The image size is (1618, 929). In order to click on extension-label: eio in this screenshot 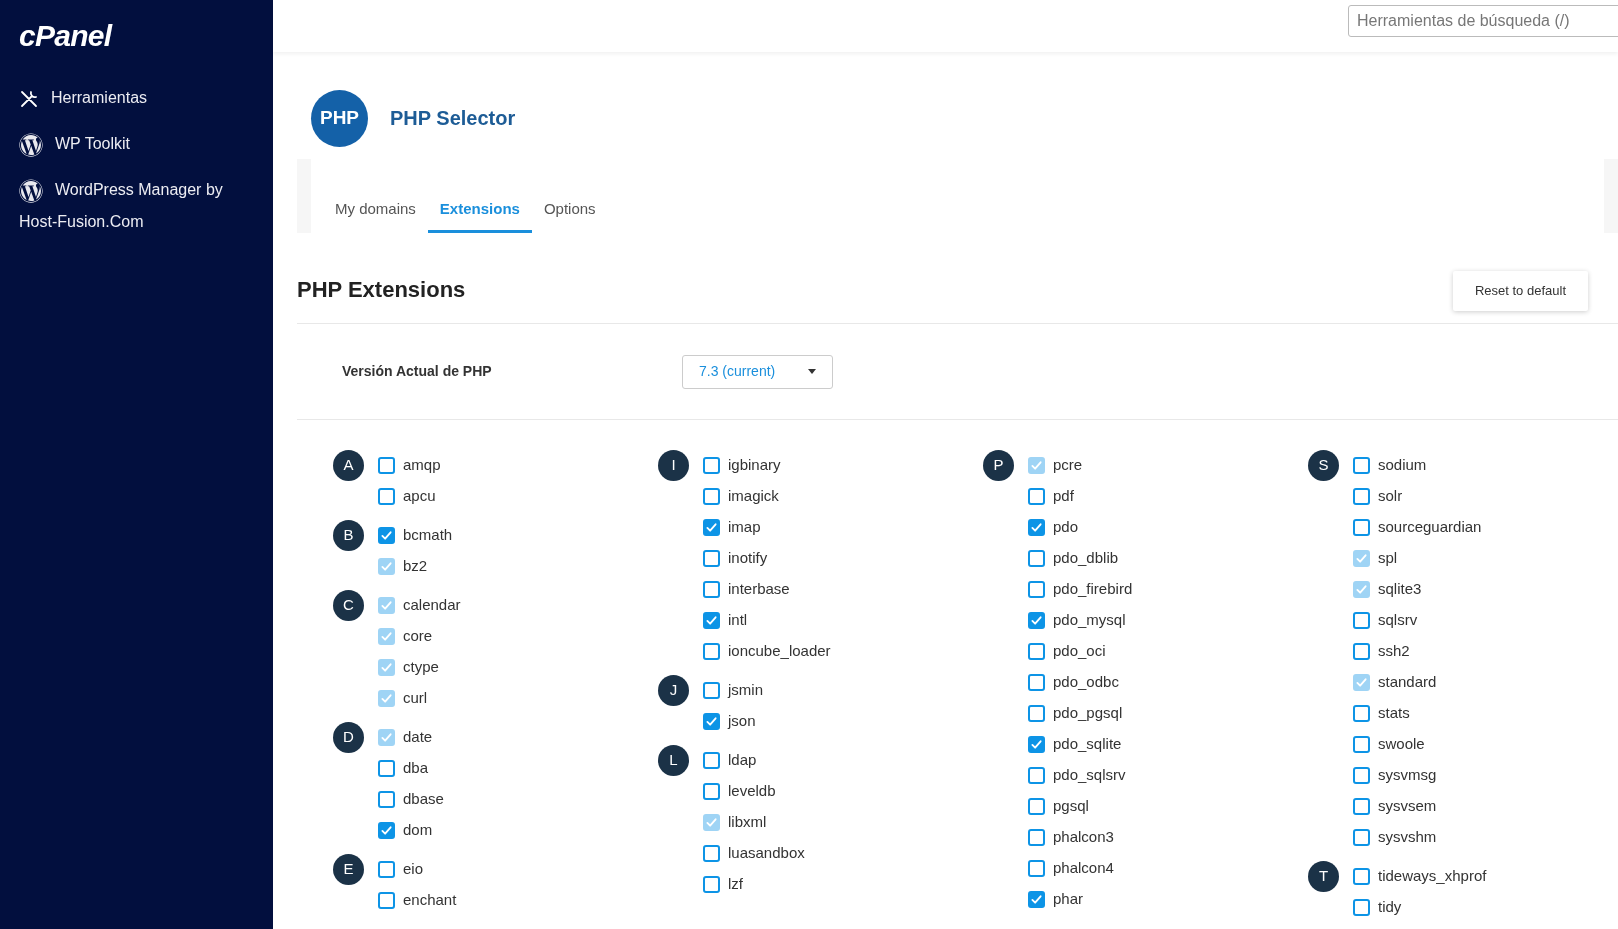, I will do `click(413, 869)`.